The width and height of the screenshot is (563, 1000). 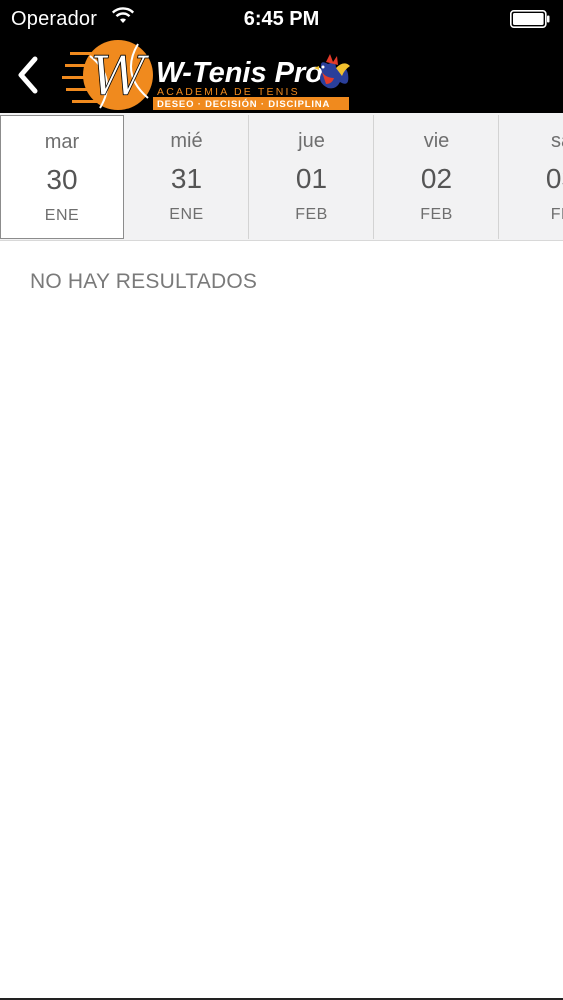 I want to click on battery-icon, so click(x=530, y=19).